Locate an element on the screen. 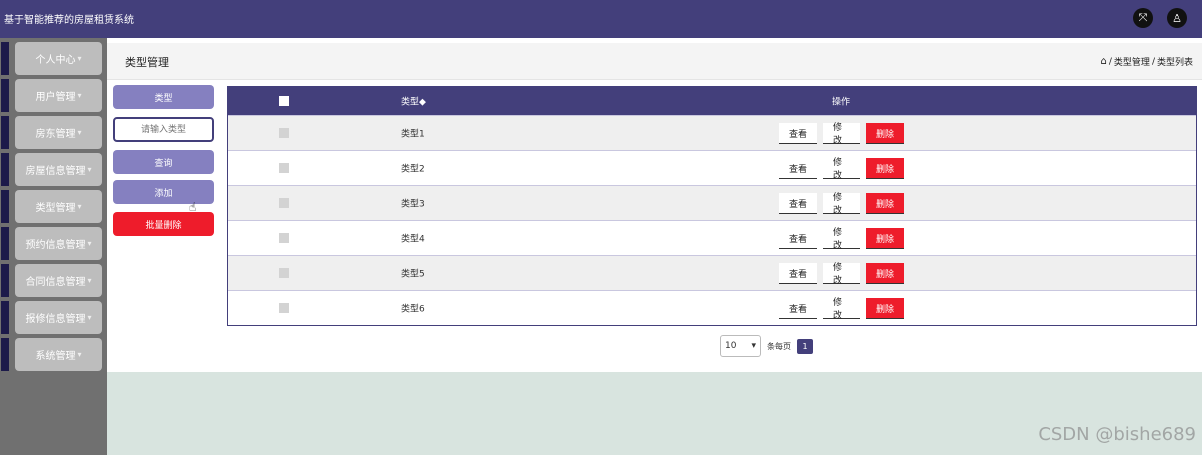  page-size-select: 10 ▾ is located at coordinates (740, 346).